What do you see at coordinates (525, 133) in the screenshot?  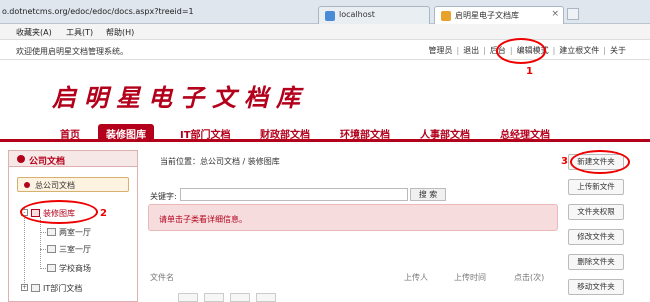 I see `nav-ceo-docs: 总经理文档` at bounding box center [525, 133].